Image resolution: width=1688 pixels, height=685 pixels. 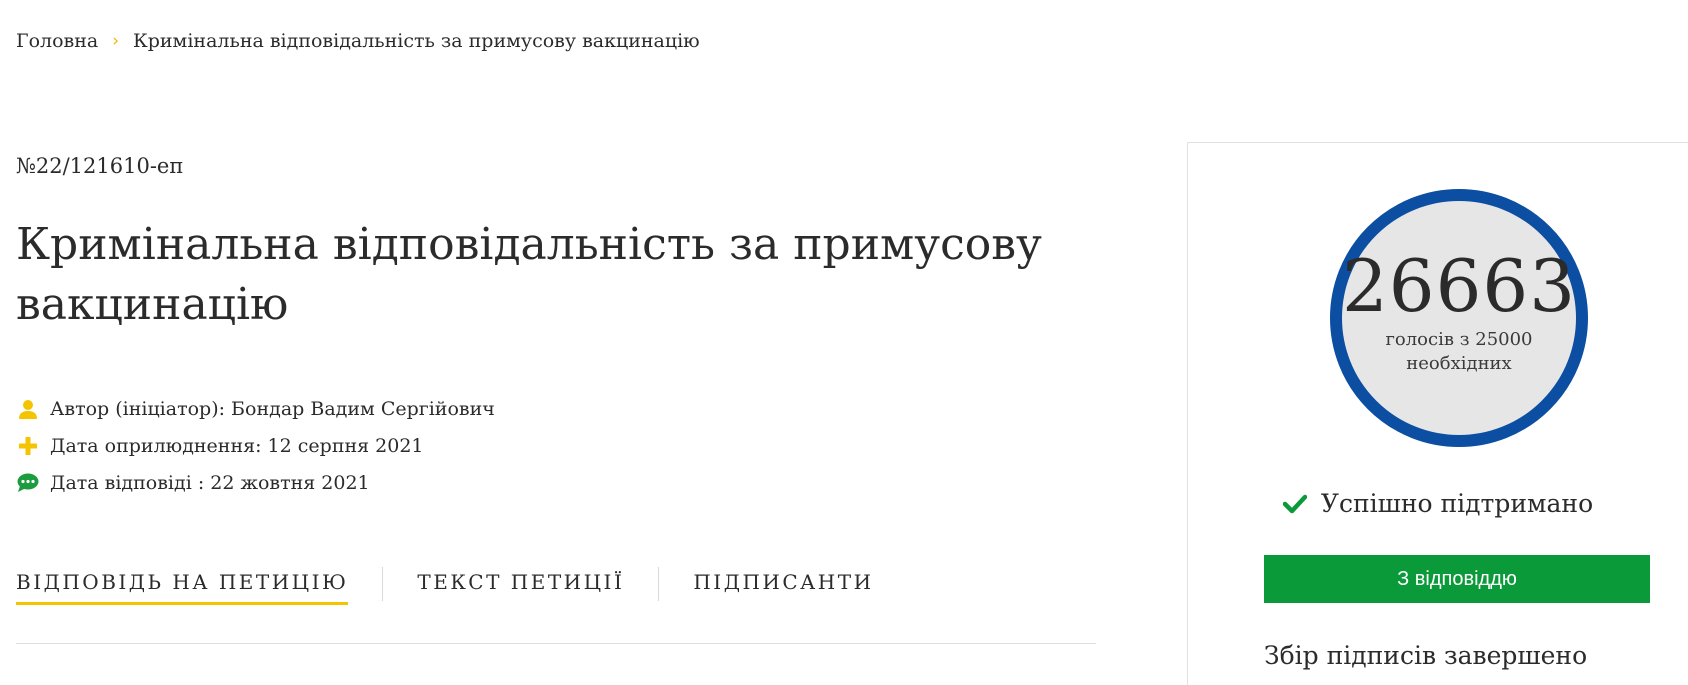 I want to click on tab-signers: ПІДПИСАНТИ, so click(x=783, y=587).